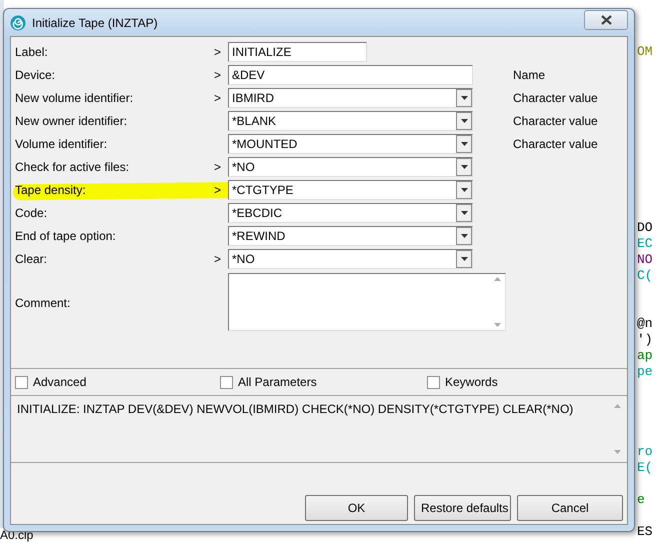 The image size is (658, 542). I want to click on field-label: Label:, so click(32, 51).